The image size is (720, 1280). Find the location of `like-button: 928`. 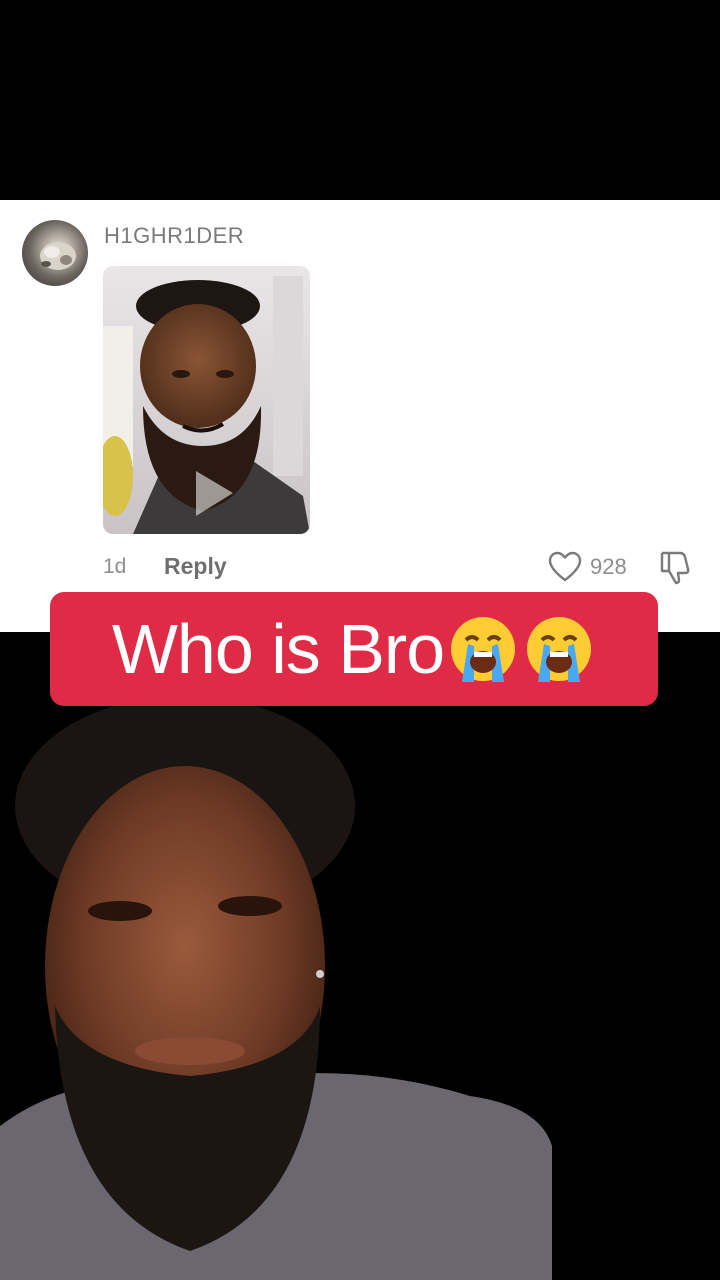

like-button: 928 is located at coordinates (587, 567).